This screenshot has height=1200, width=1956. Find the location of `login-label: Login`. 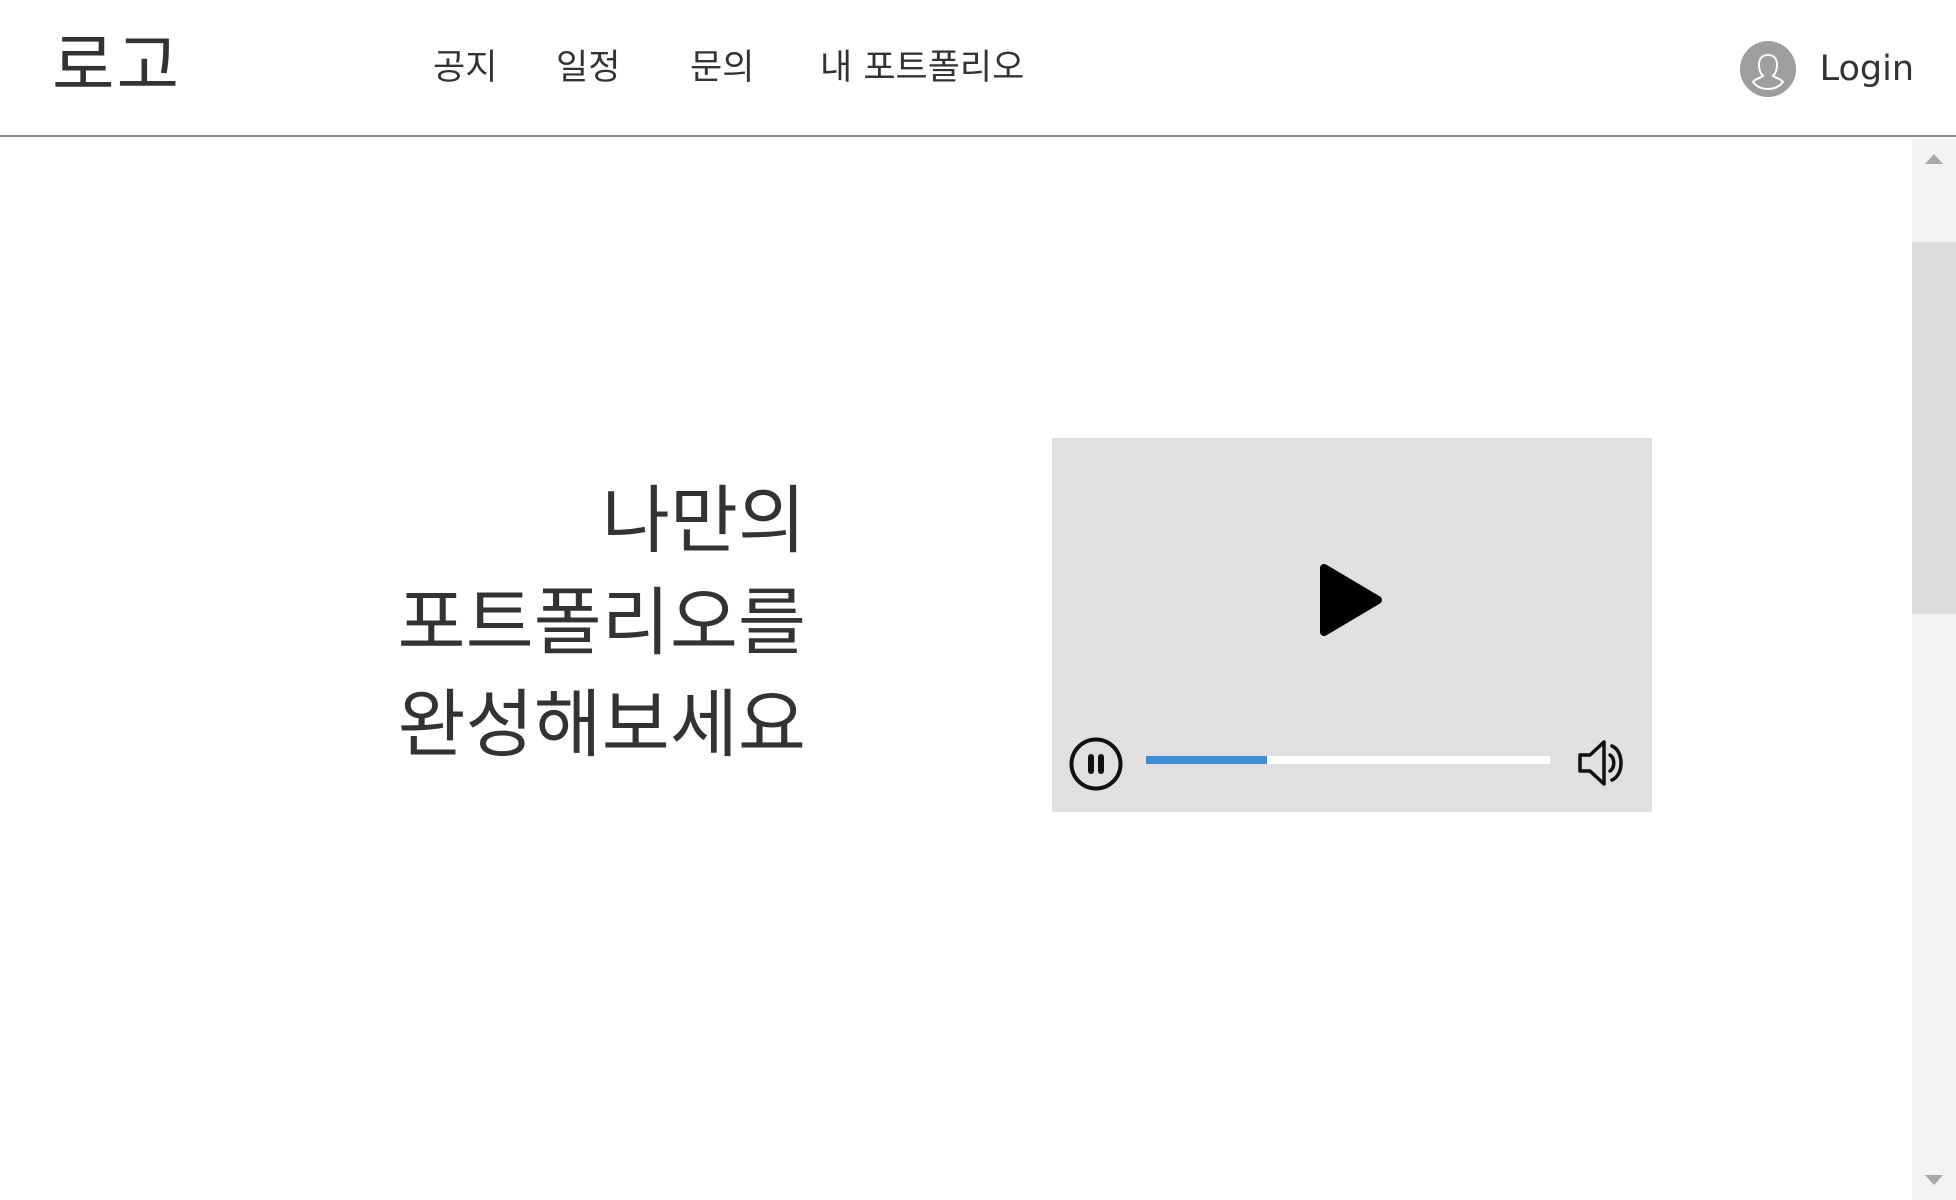

login-label: Login is located at coordinates (1866, 69).